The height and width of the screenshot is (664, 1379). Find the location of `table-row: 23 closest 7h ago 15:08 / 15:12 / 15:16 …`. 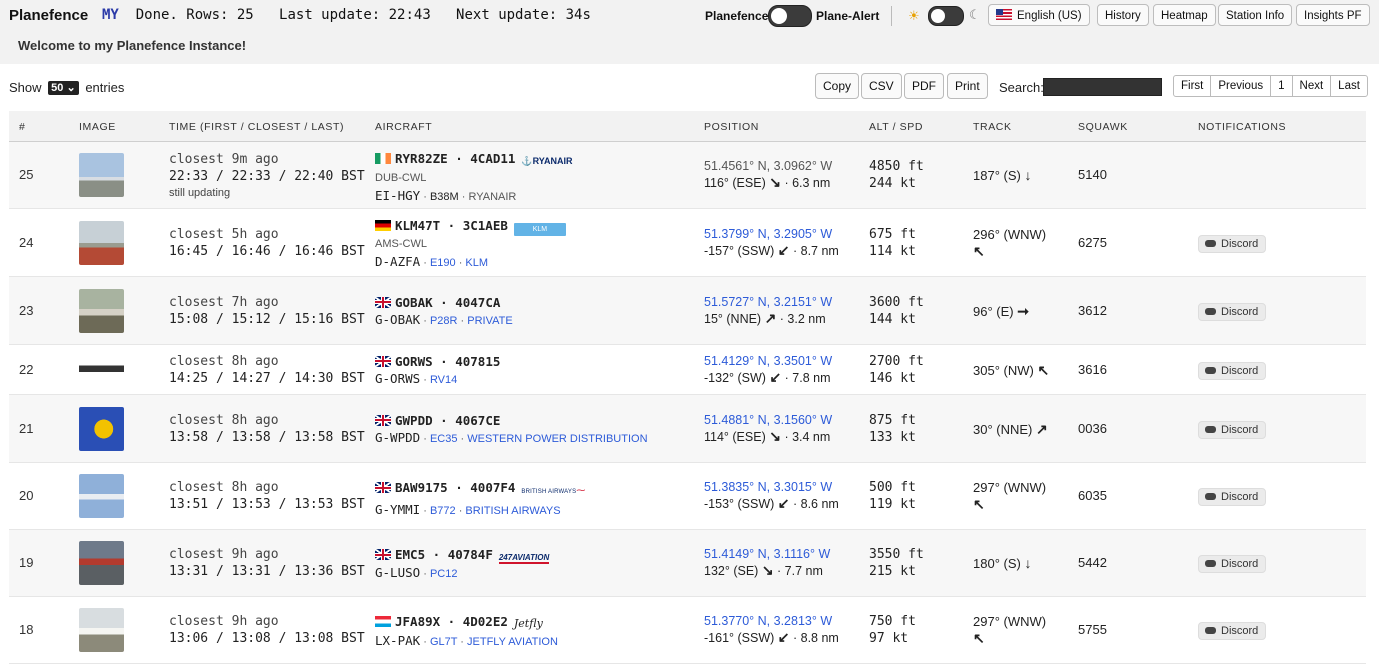

table-row: 23 closest 7h ago 15:08 / 15:12 / 15:16 … is located at coordinates (687, 311).